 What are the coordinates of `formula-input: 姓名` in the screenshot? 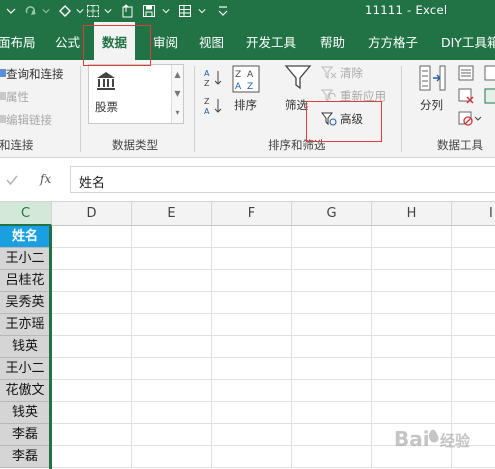 It's located at (282, 179).